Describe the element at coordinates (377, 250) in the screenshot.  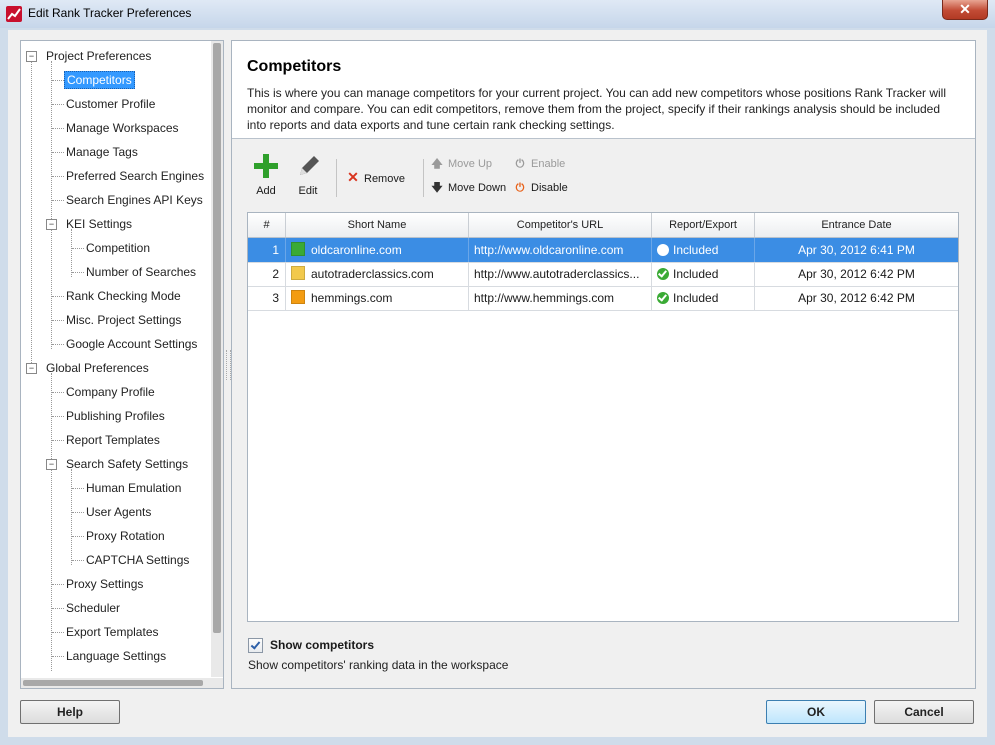
I see `short-name-cell: oldcaronline.com` at that location.